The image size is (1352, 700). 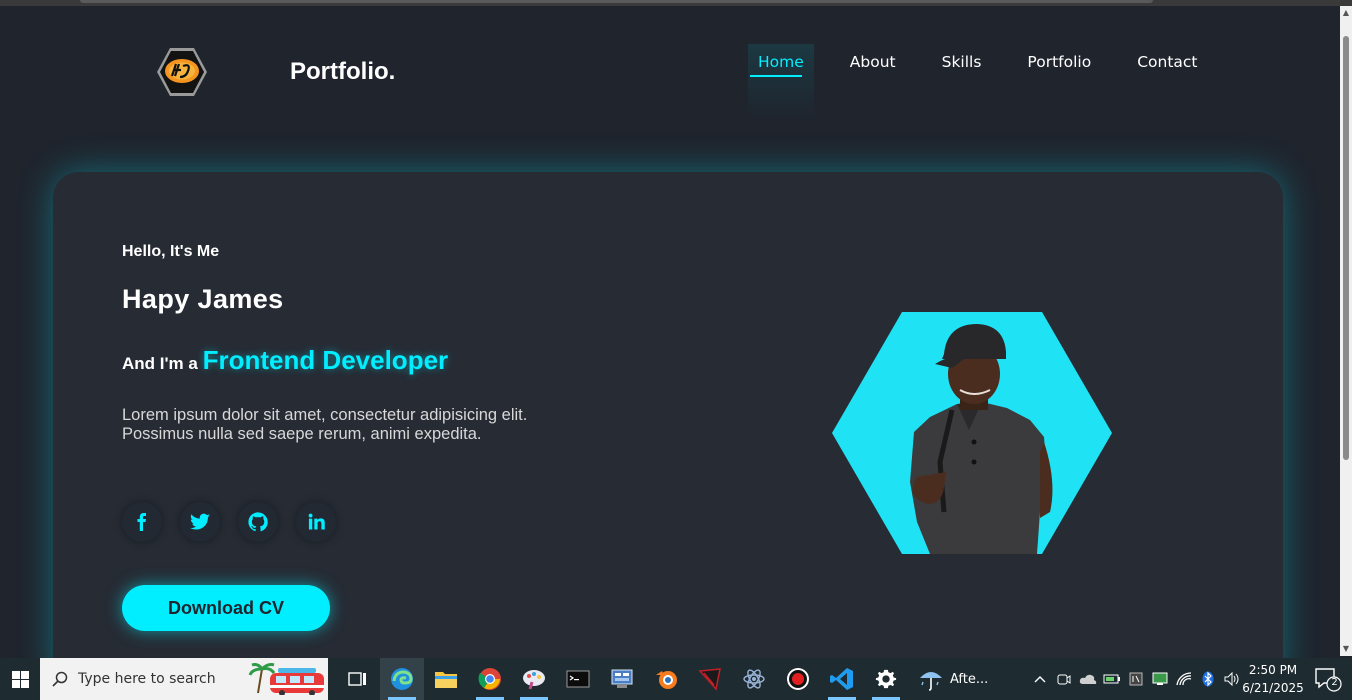 I want to click on main-nav: Home About Skills Portfolio Contact, so click(x=973, y=82).